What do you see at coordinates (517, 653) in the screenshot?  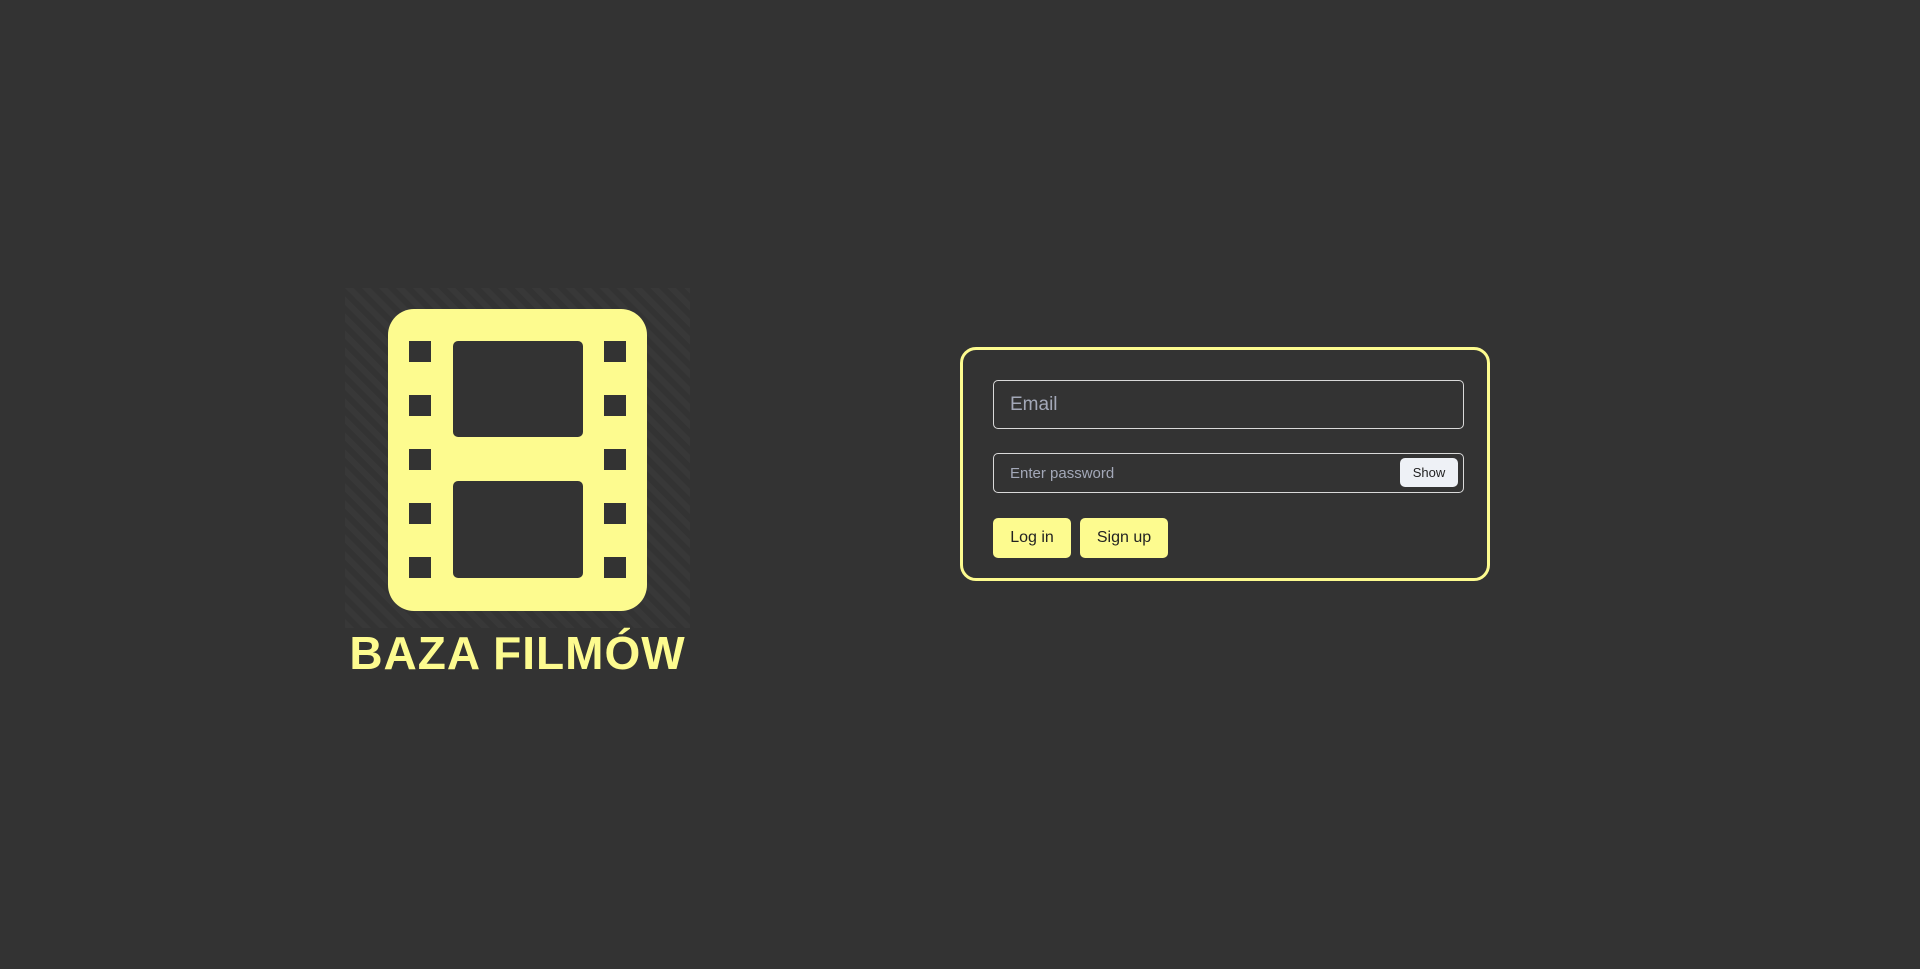 I see `logo-title: BAZA FILMÓW` at bounding box center [517, 653].